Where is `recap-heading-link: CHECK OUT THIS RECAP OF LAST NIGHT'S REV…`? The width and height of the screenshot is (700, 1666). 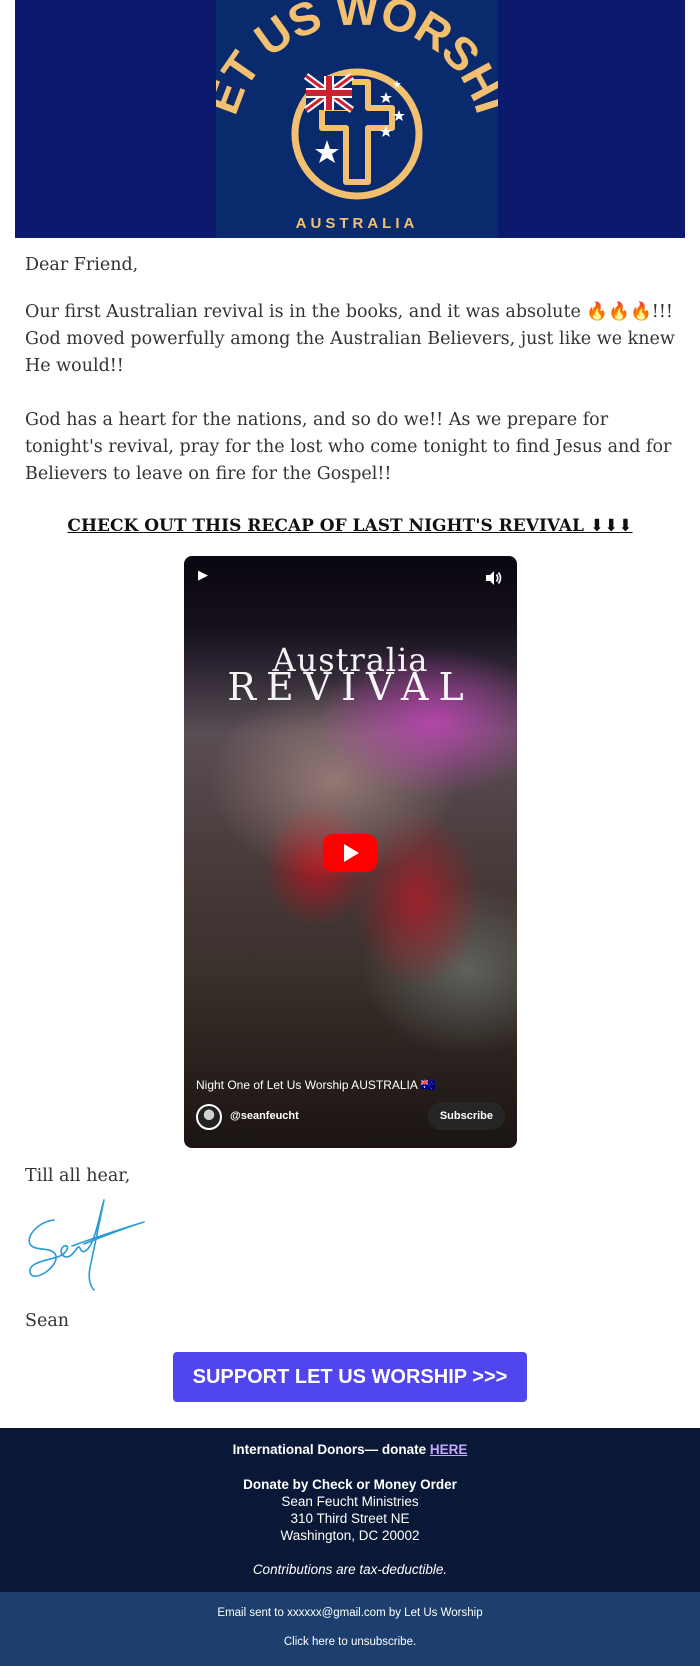 recap-heading-link: CHECK OUT THIS RECAP OF LAST NIGHT'S REV… is located at coordinates (350, 526).